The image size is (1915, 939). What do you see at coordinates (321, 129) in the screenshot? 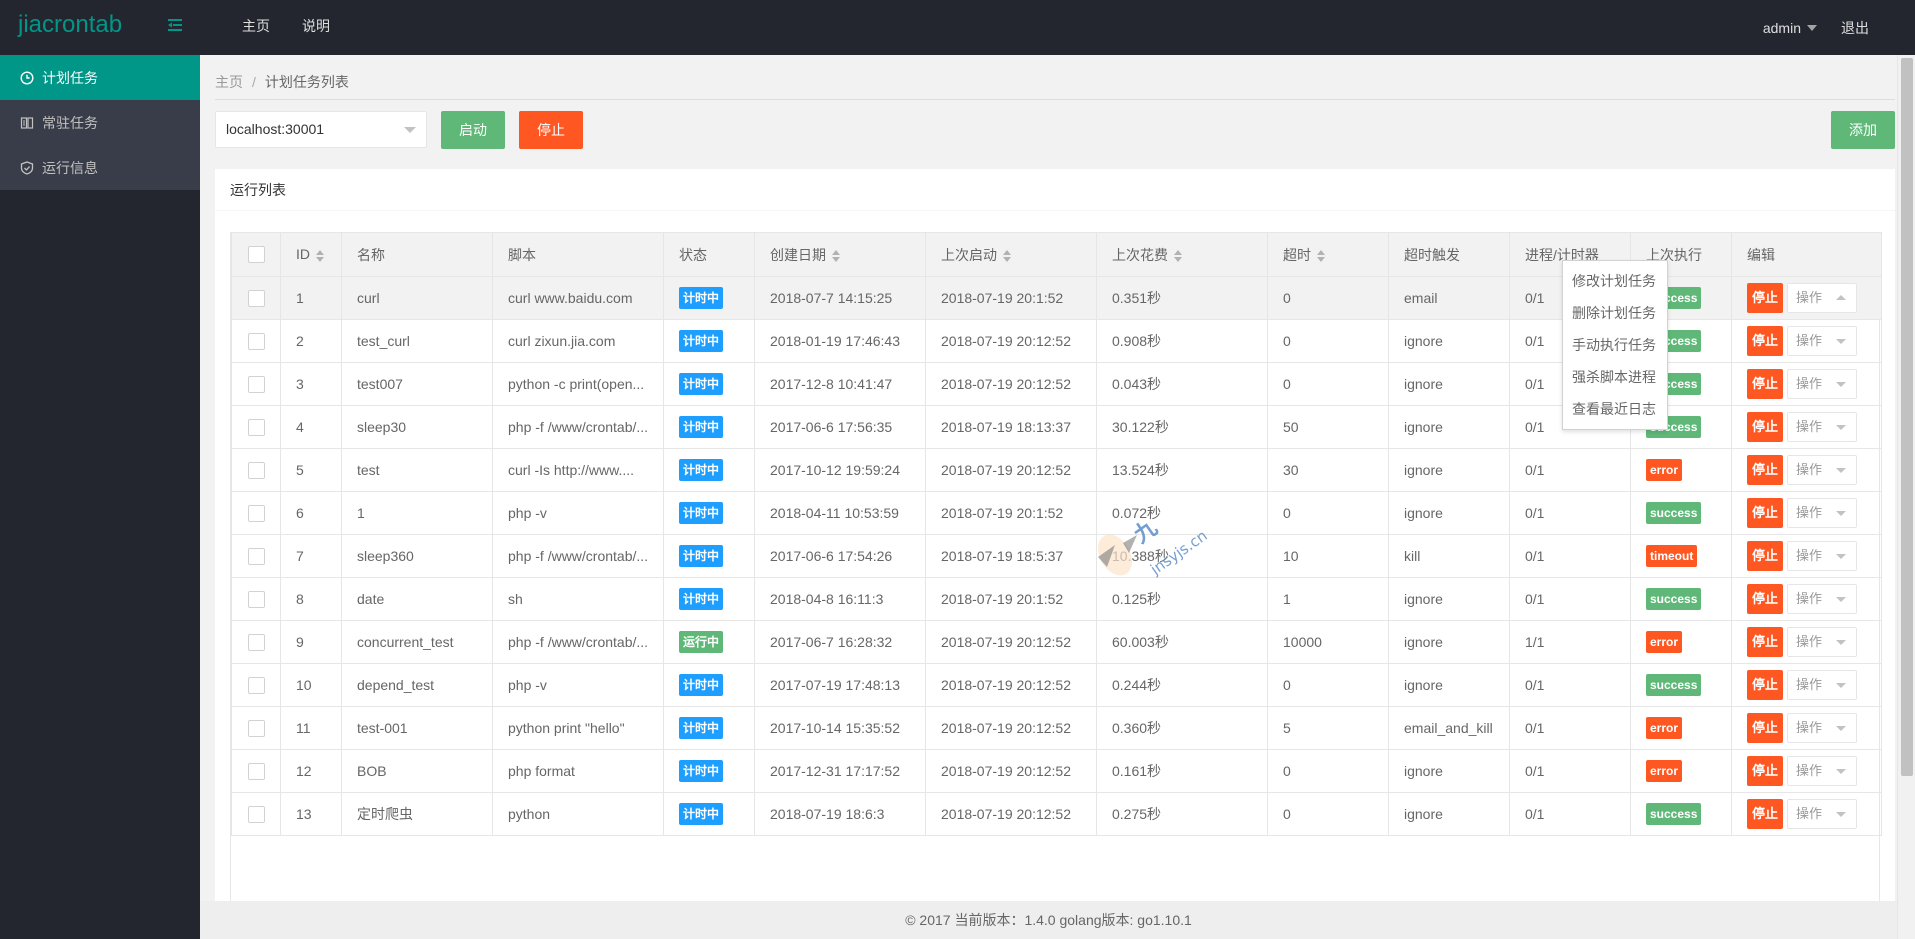
I see `host-select: localhost:30001` at bounding box center [321, 129].